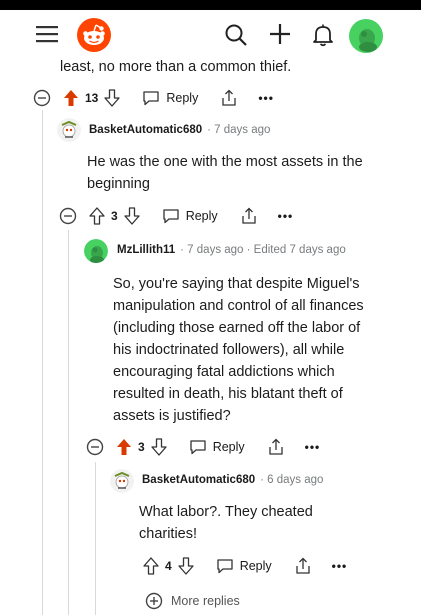 This screenshot has width=421, height=615. Describe the element at coordinates (236, 37) in the screenshot. I see `search-icon` at that location.